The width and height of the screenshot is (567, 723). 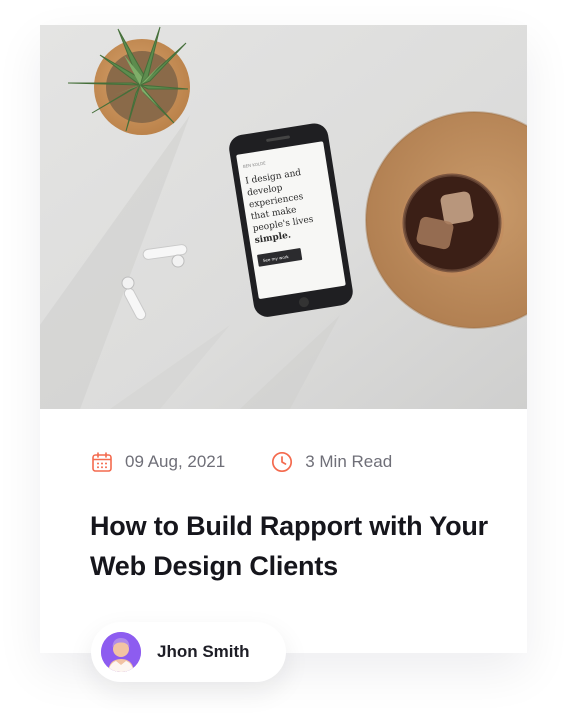 I want to click on author-chip: Jhon Smith, so click(x=188, y=652).